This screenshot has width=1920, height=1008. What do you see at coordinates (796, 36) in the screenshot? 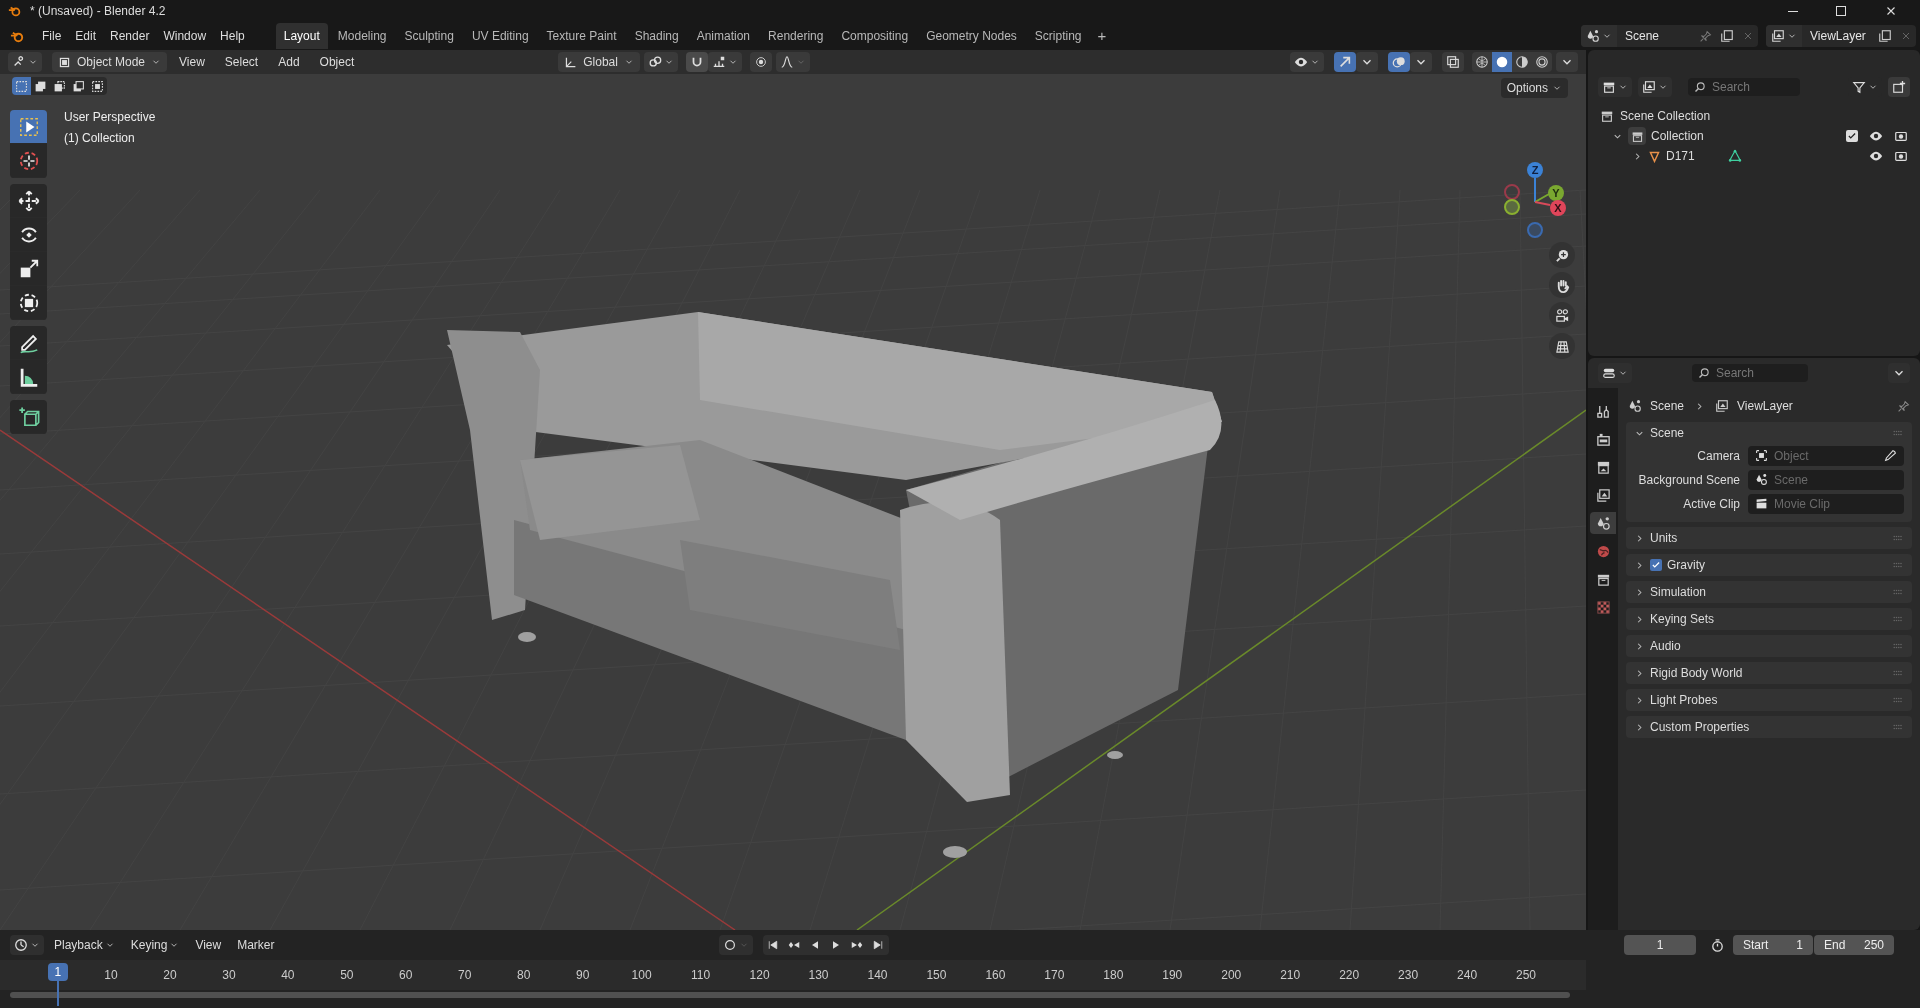
I see `workspace-tab: Rendering` at bounding box center [796, 36].